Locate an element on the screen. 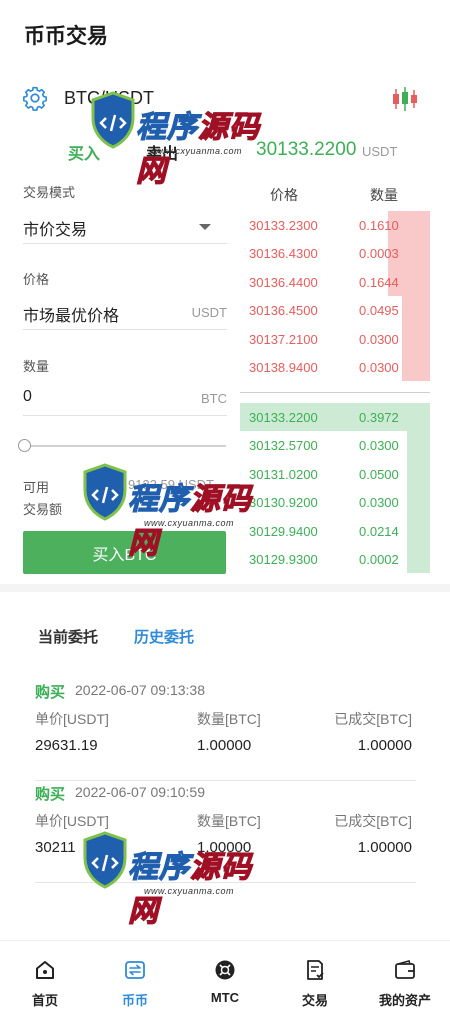  pair-selector: BTC/USDT is located at coordinates (222, 99).